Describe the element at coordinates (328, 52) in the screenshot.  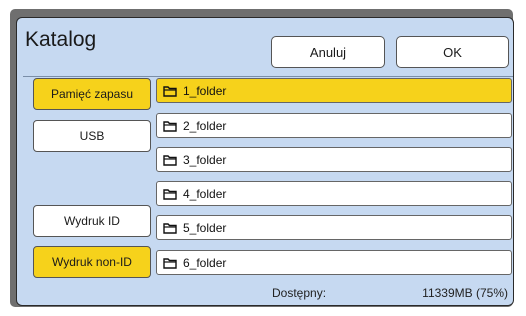
I see `cancel-button: Anuluj` at that location.